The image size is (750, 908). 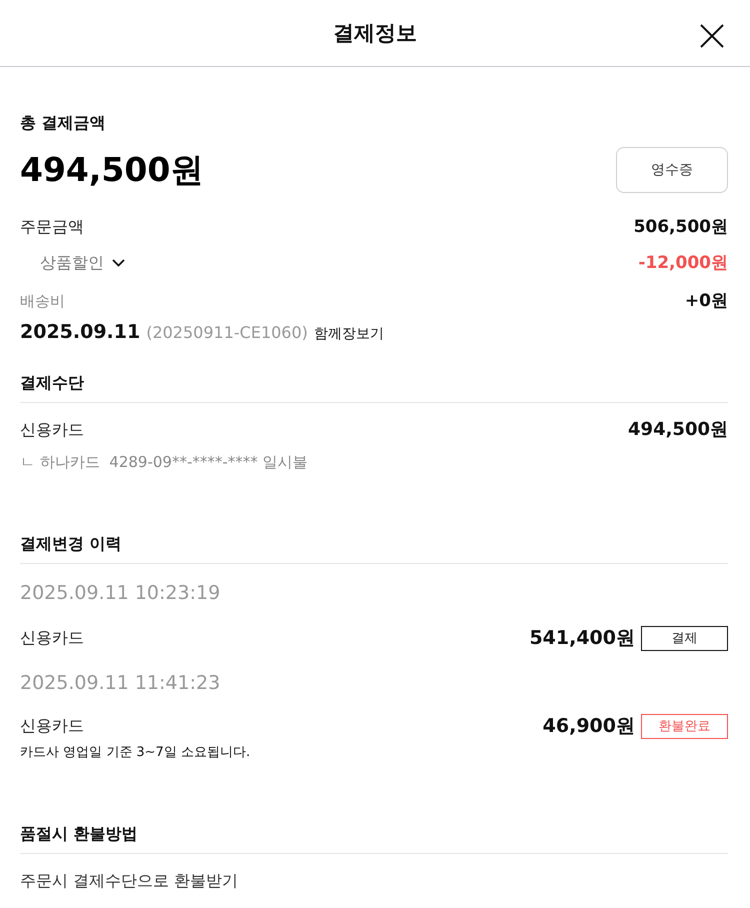 I want to click on amount-value: 506,500원, so click(x=681, y=227).